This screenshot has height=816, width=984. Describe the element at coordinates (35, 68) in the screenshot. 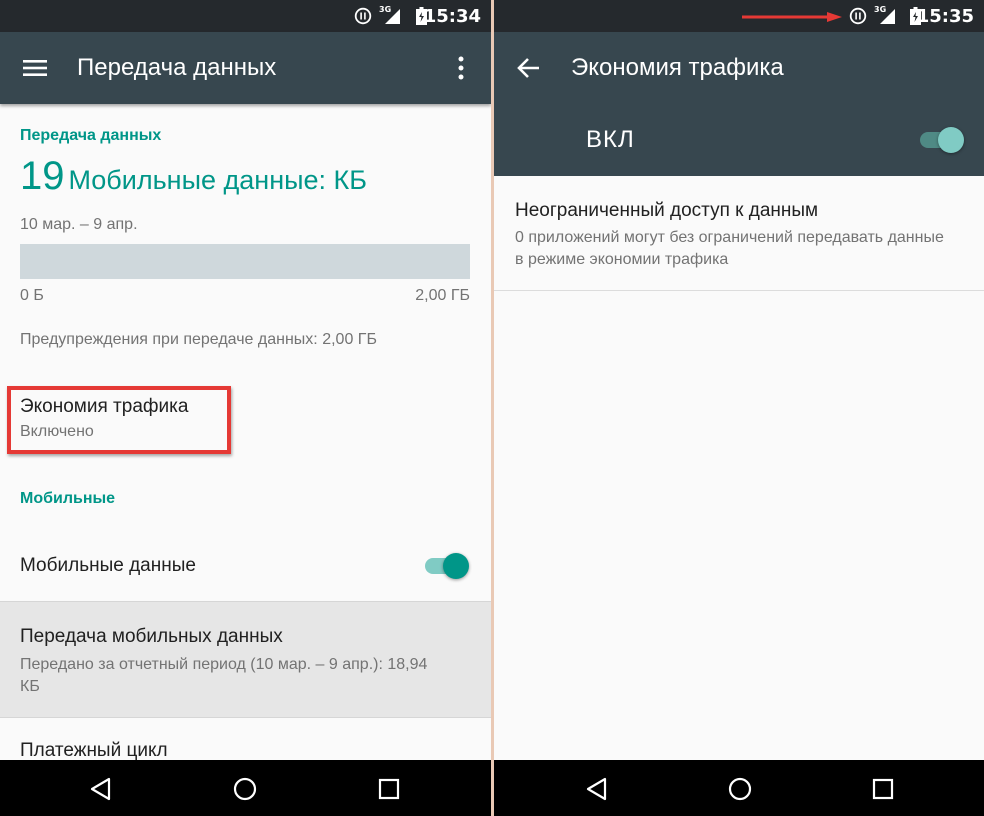

I see `menu-icon` at that location.